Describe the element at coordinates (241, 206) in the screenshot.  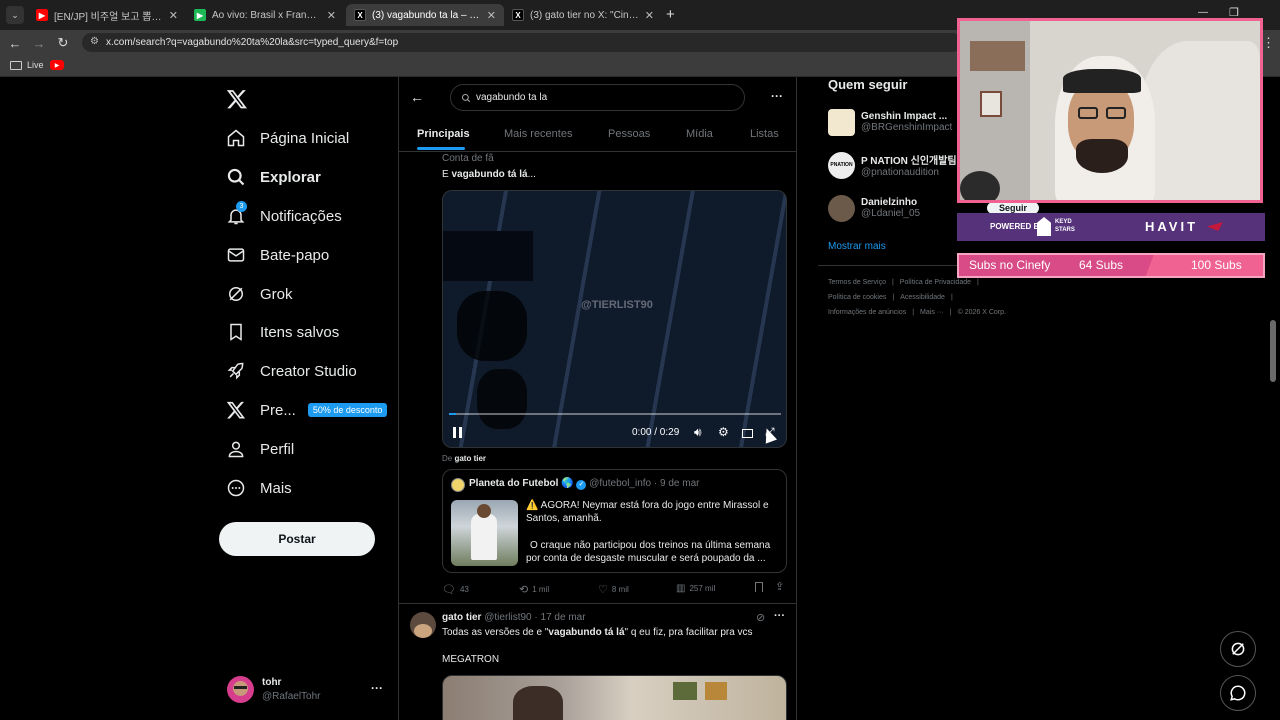
I see `notification-badge: 3` at that location.